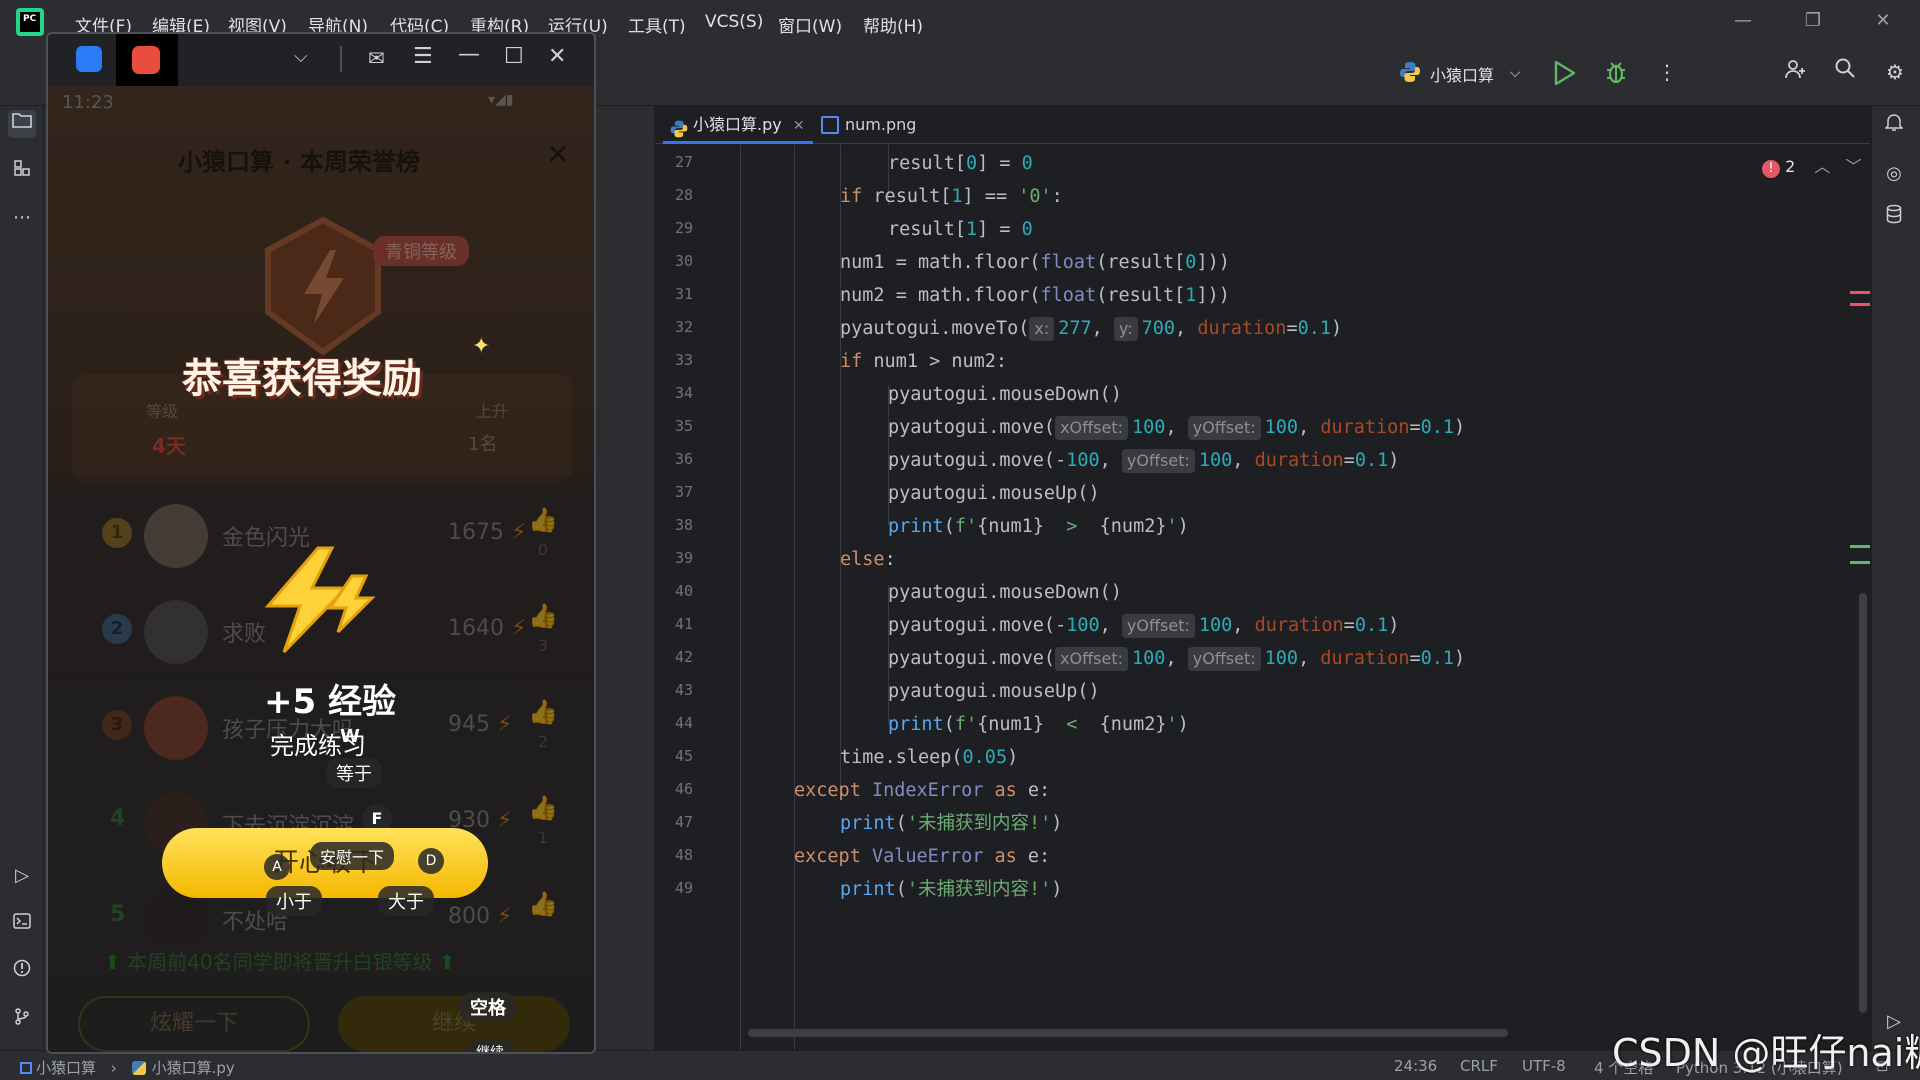  What do you see at coordinates (929, 757) in the screenshot?
I see `code-line: time.sleep(0.05)` at bounding box center [929, 757].